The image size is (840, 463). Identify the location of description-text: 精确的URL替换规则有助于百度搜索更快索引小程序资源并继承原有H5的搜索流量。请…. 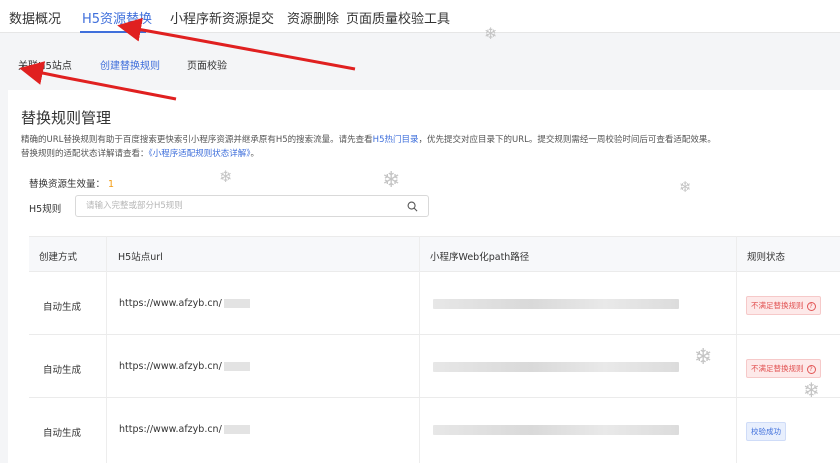
(197, 140).